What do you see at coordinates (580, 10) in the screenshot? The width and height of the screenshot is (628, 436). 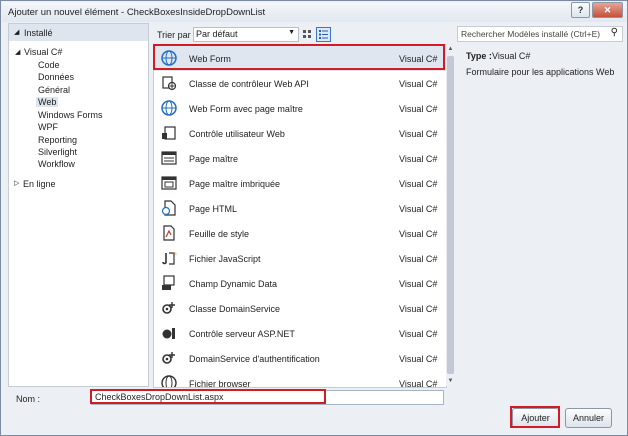 I see `help-button: ?` at bounding box center [580, 10].